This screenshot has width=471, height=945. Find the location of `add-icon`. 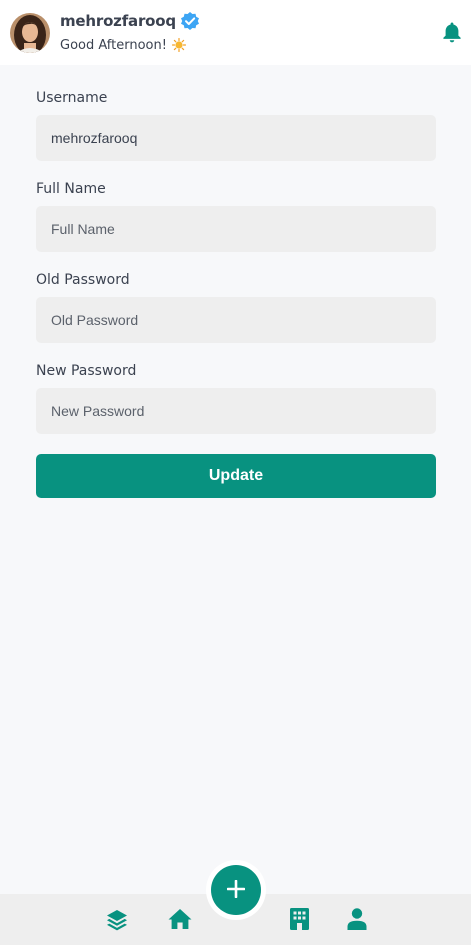

add-icon is located at coordinates (236, 890).